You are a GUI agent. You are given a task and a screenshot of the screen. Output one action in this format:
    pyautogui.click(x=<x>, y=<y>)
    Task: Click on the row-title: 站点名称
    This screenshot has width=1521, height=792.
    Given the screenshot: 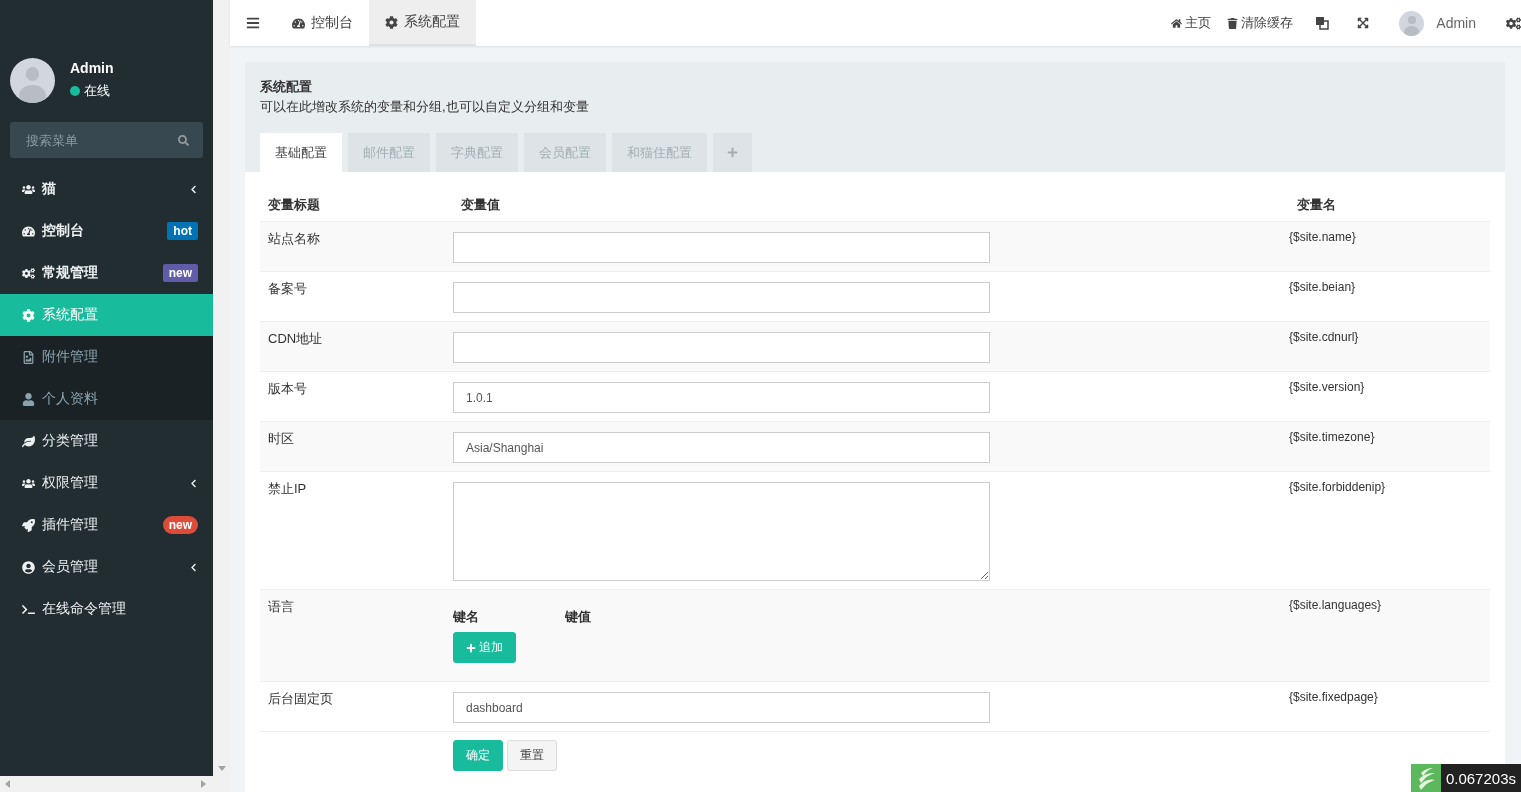 What is the action you would take?
    pyautogui.click(x=294, y=239)
    